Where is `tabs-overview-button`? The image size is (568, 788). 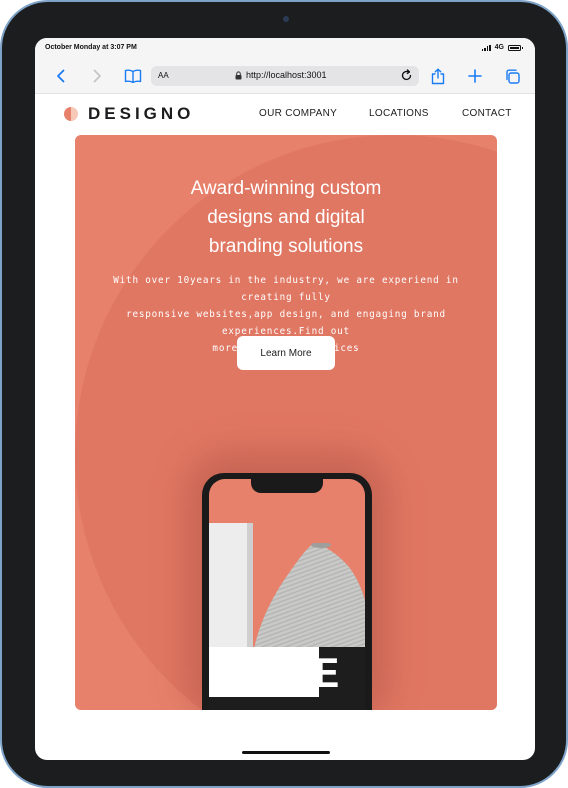
tabs-overview-button is located at coordinates (512, 76).